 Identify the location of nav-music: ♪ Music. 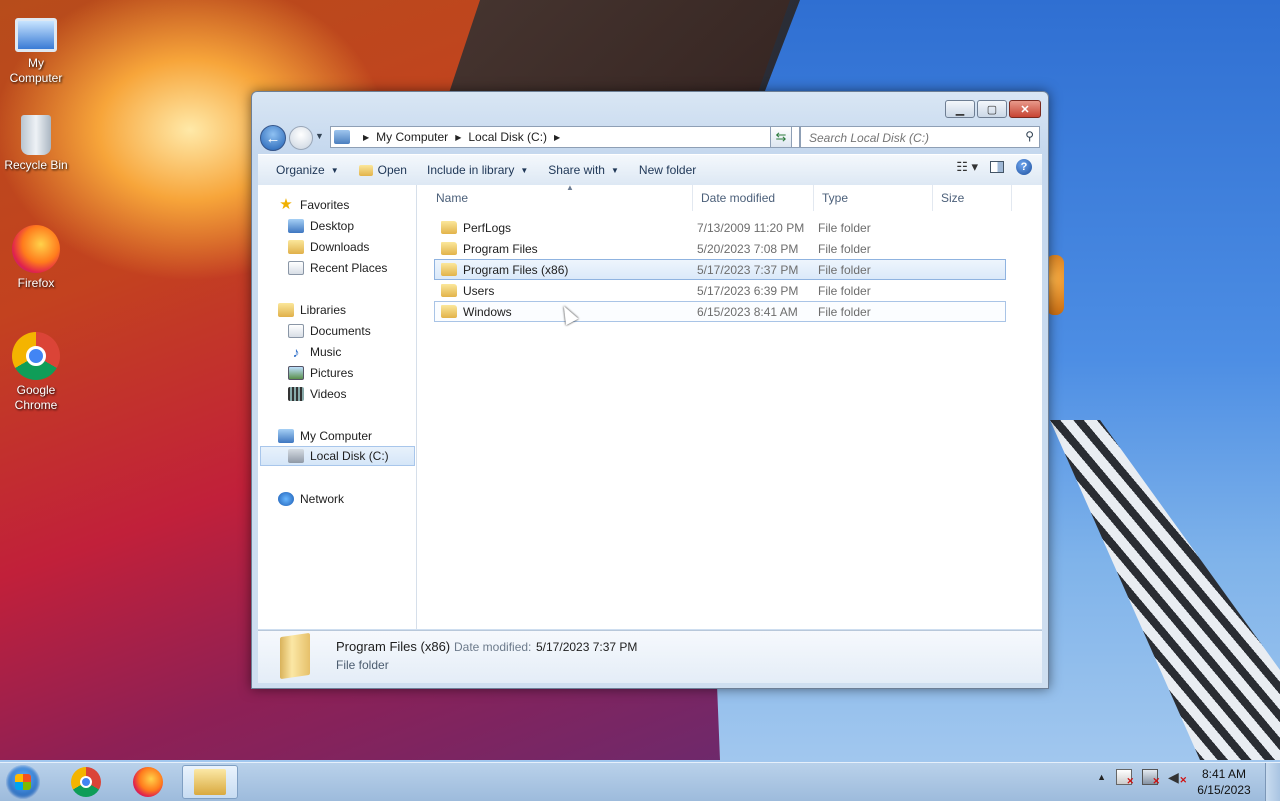
(315, 352).